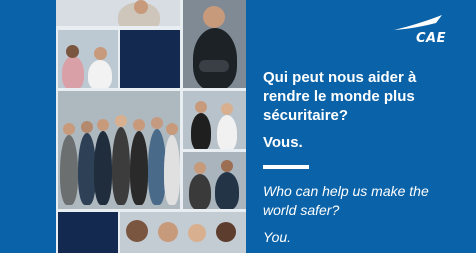  I want to click on cae-logo-mark-icon, so click(418, 22).